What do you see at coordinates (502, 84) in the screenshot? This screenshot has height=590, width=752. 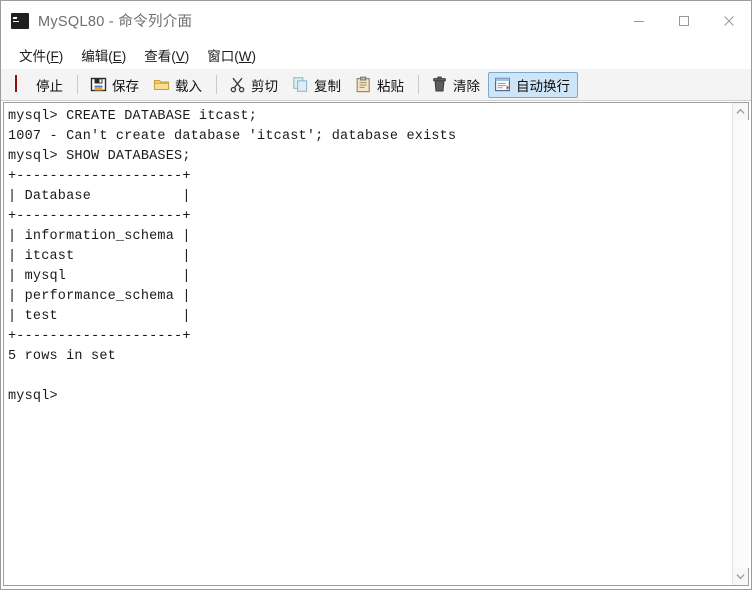 I see `word-wrap-icon` at bounding box center [502, 84].